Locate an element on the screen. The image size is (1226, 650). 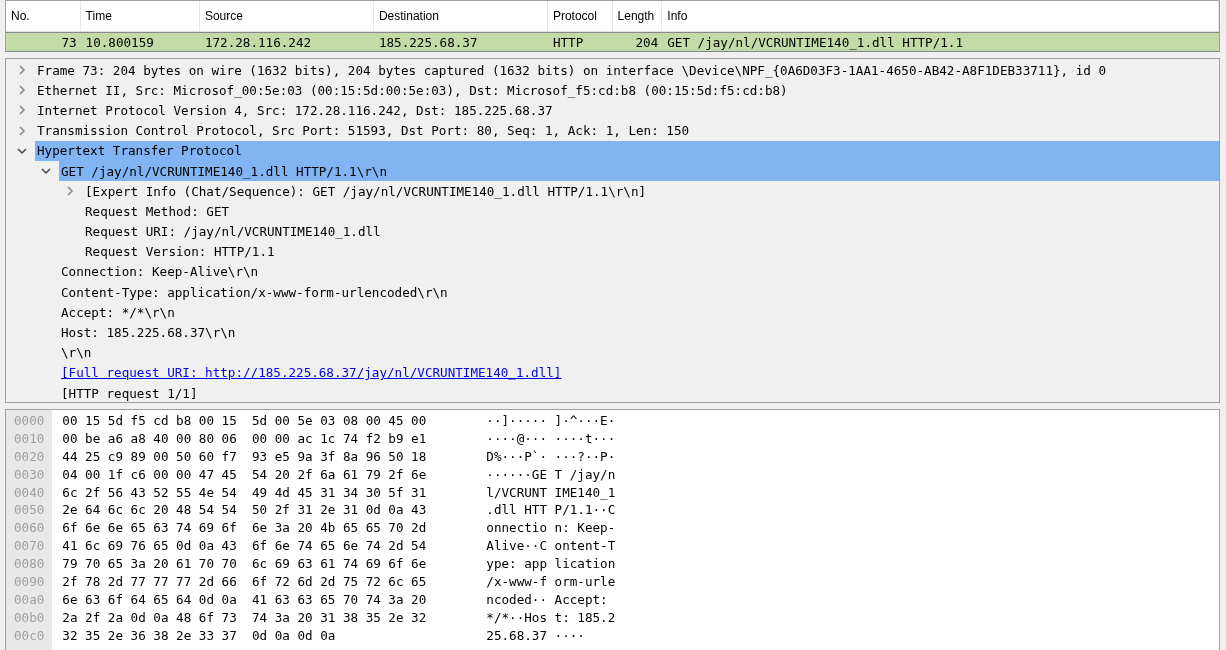
ascii-bytes: .dll HTT P/1.1··C is located at coordinates (551, 511).